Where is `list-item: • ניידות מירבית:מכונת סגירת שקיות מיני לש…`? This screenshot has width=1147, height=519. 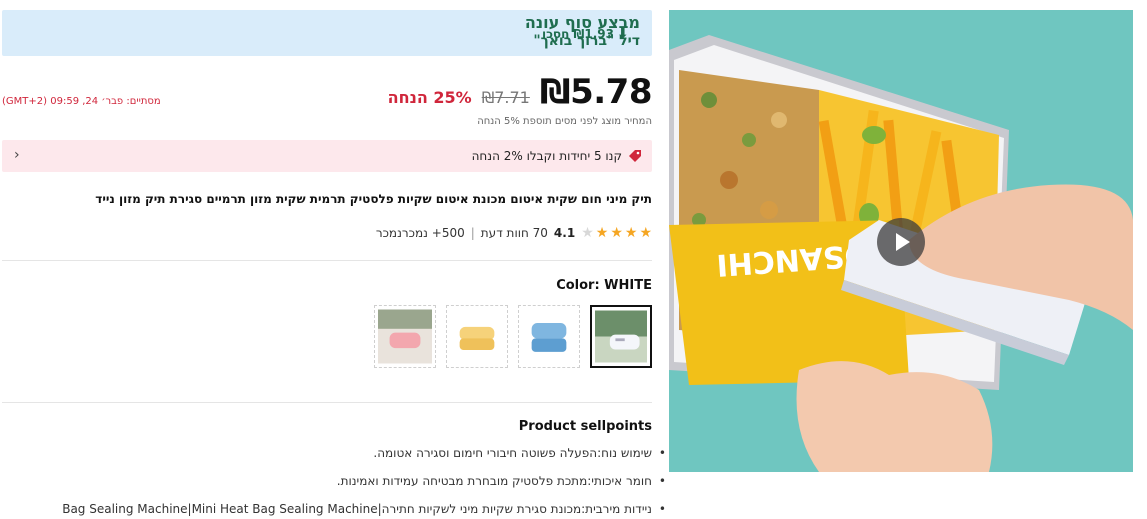 list-item: • ניידות מירבית:מכונת סגירת שקיות מיני לש… is located at coordinates (364, 509).